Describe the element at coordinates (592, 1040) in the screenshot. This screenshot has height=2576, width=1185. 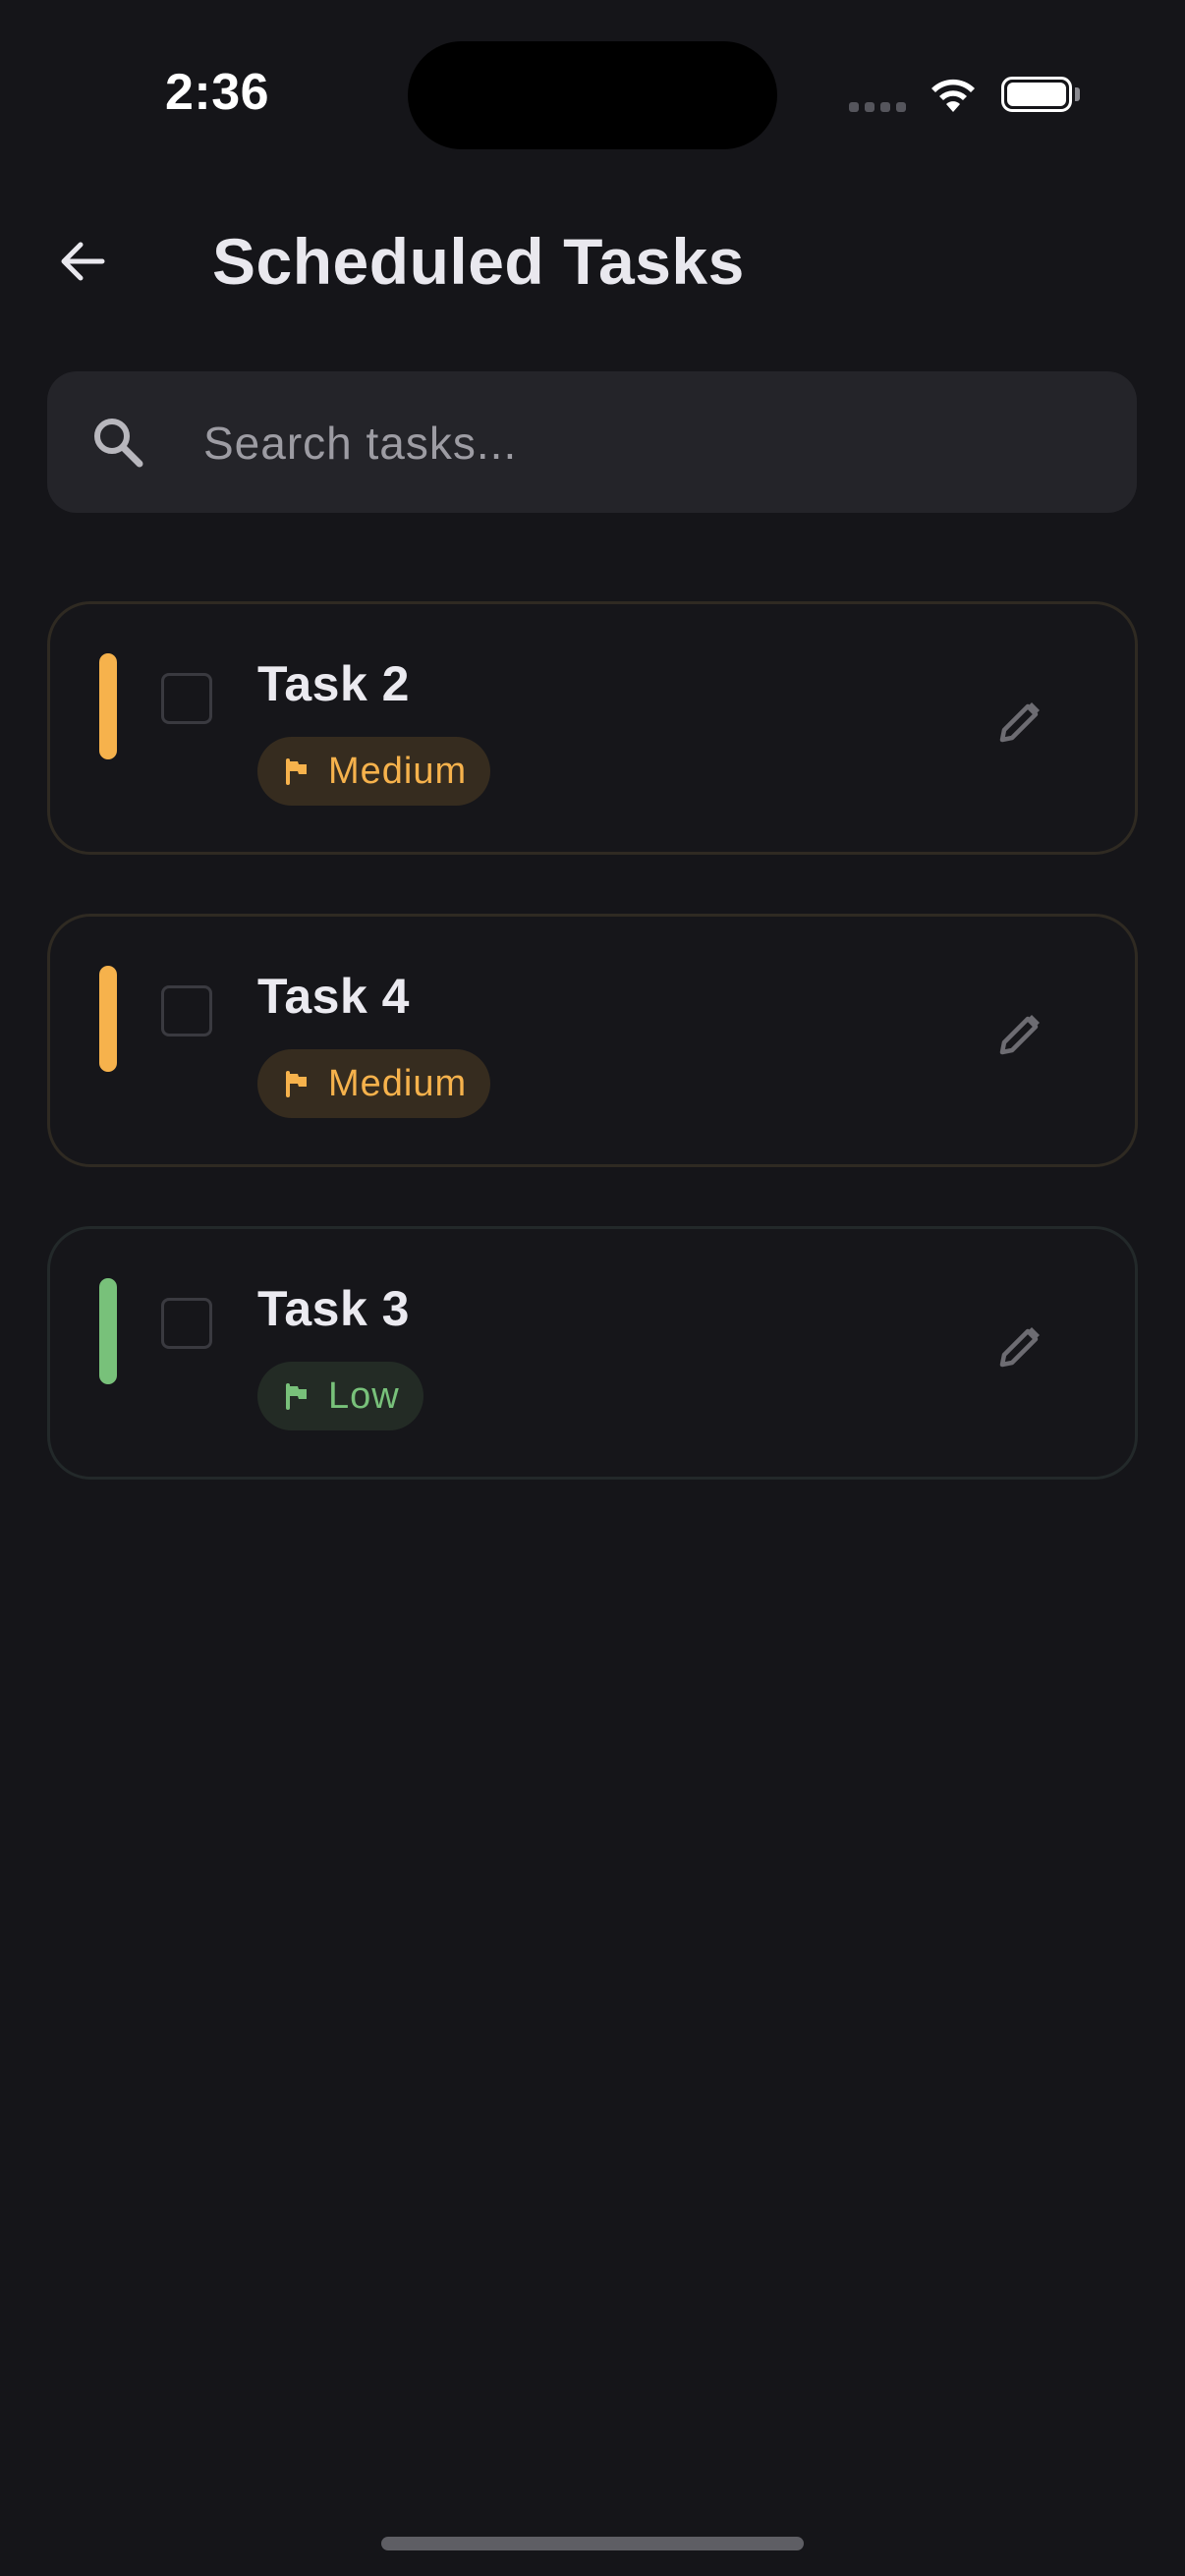
I see `task-card: Task 4 Medium` at that location.